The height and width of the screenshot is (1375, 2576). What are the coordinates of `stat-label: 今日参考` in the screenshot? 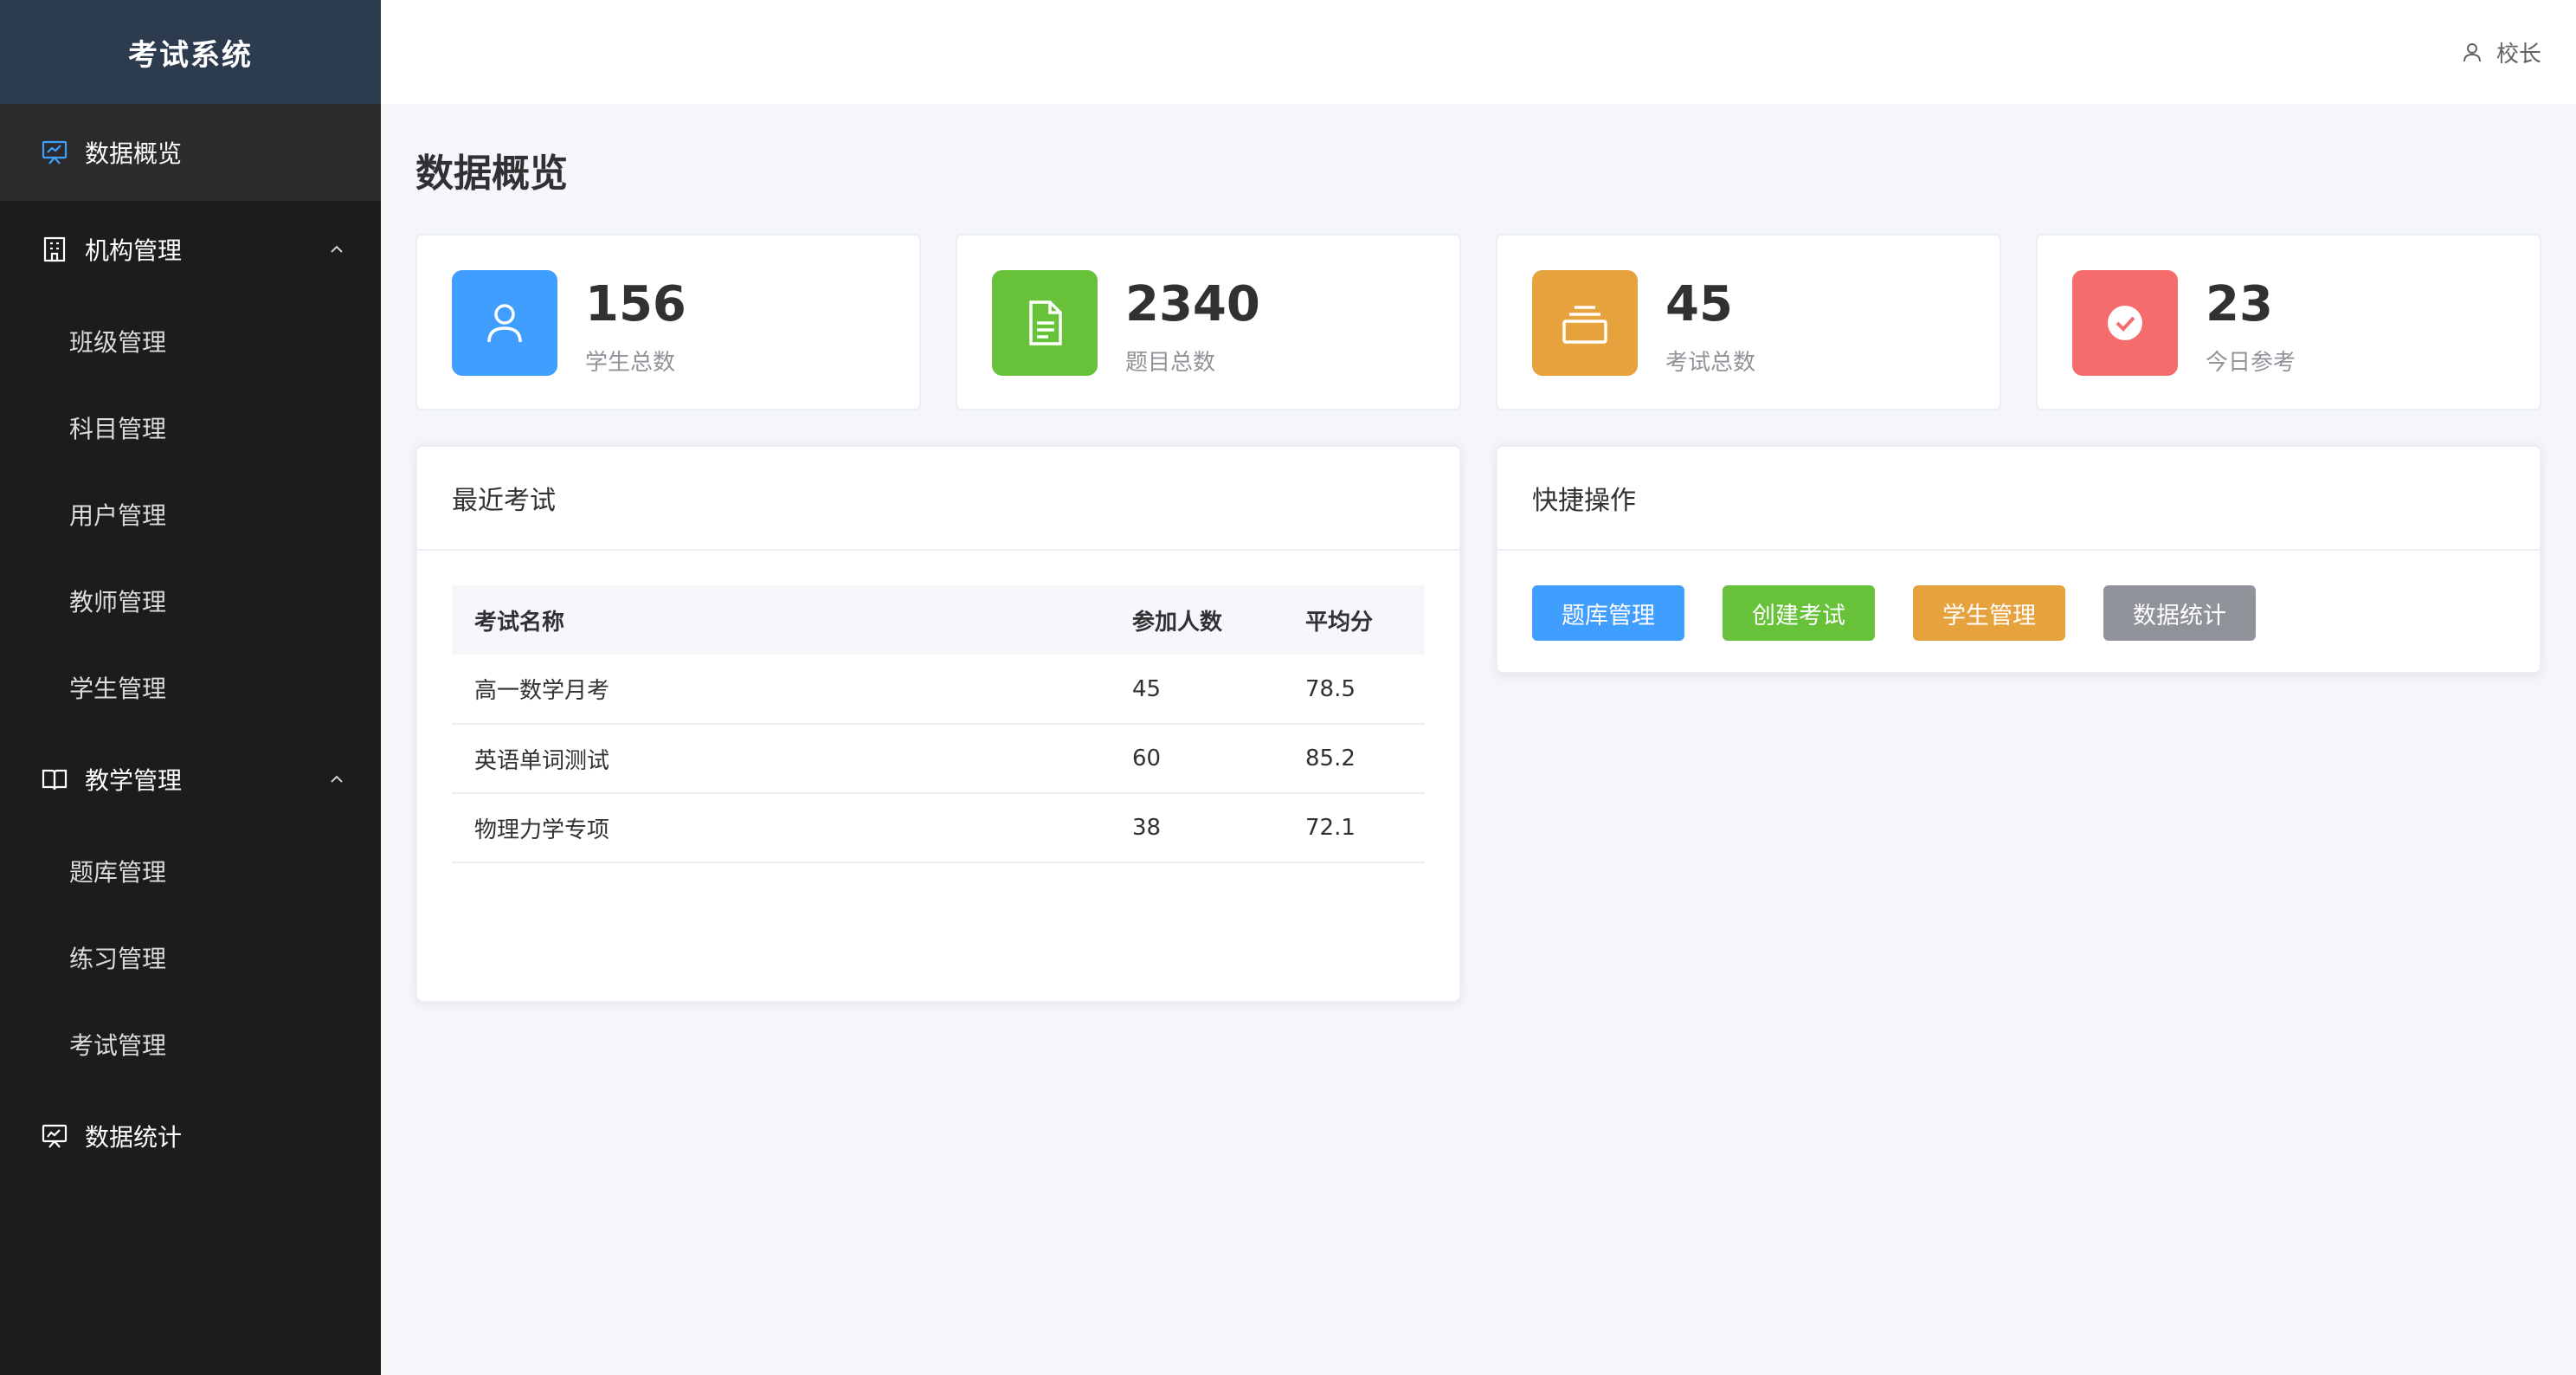 It's located at (2251, 363).